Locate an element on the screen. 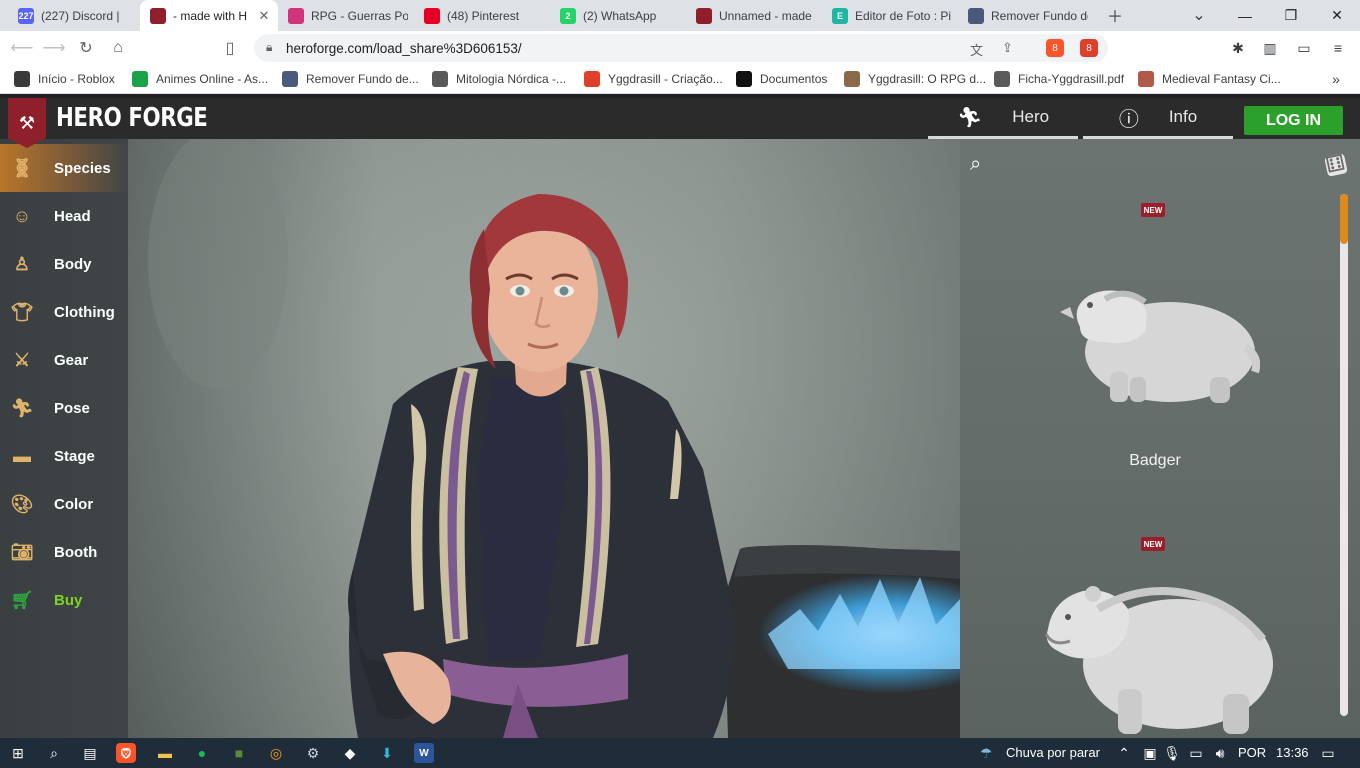 This screenshot has width=1360, height=768. info-icon: ⓘ is located at coordinates (1128, 119).